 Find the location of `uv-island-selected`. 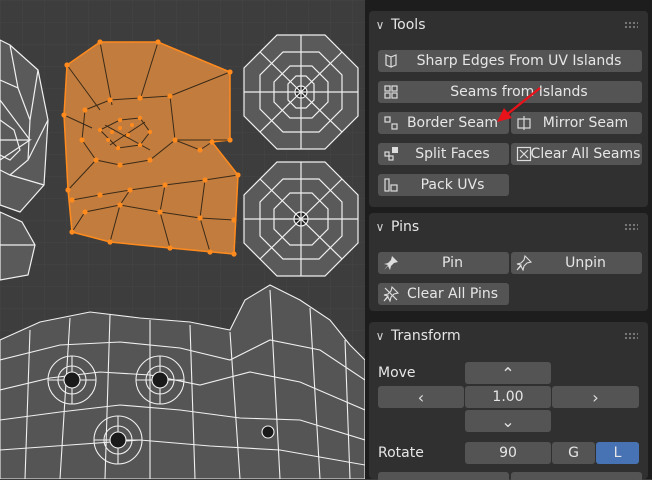

uv-island-selected is located at coordinates (151, 148).